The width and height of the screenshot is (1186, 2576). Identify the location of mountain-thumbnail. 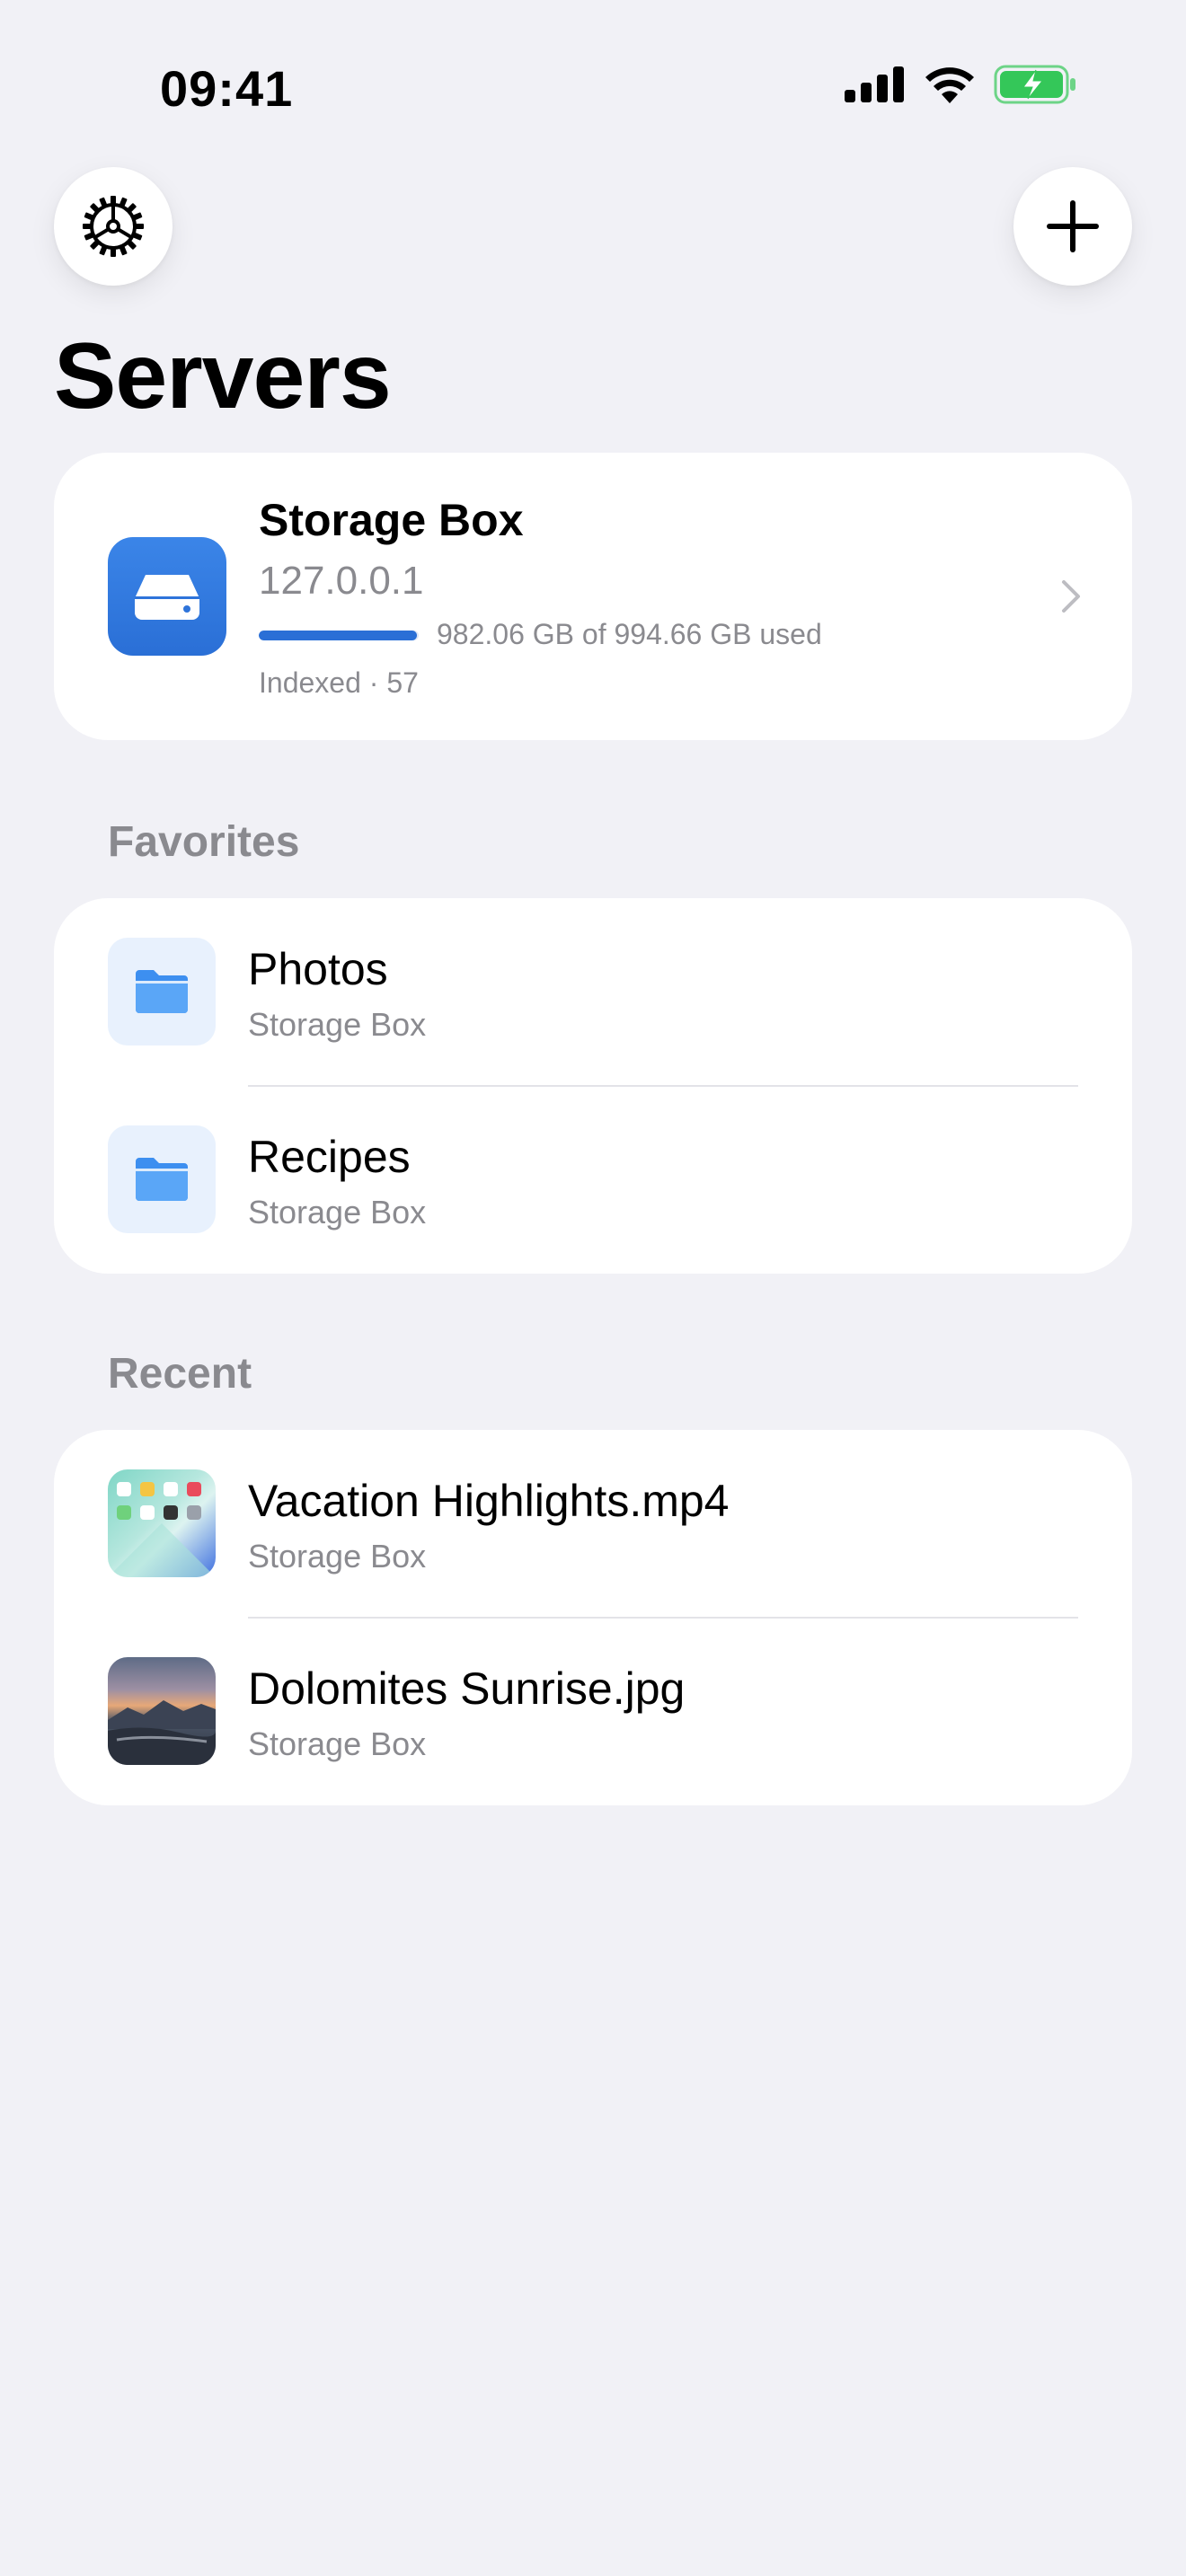
(162, 1732).